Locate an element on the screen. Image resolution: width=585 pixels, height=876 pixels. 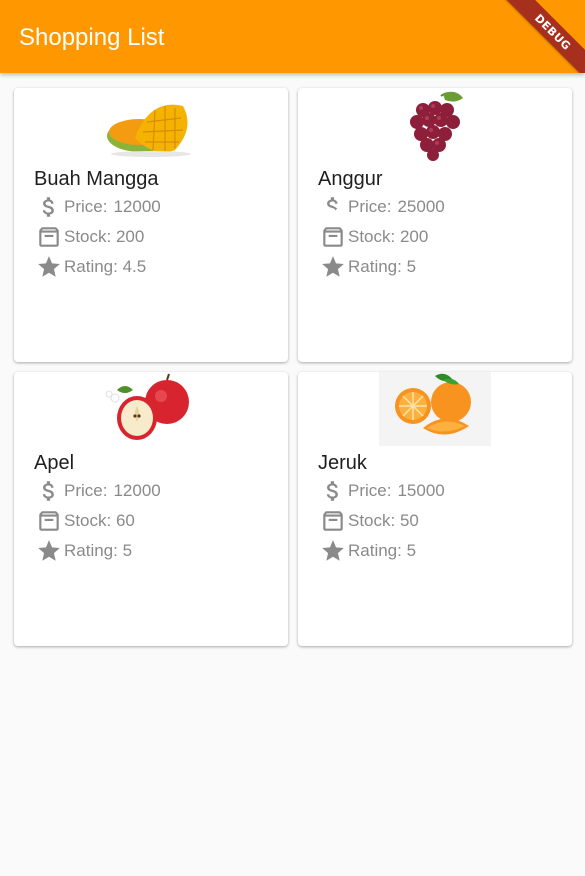
rating-row: Rating: 4.5 is located at coordinates (90, 267).